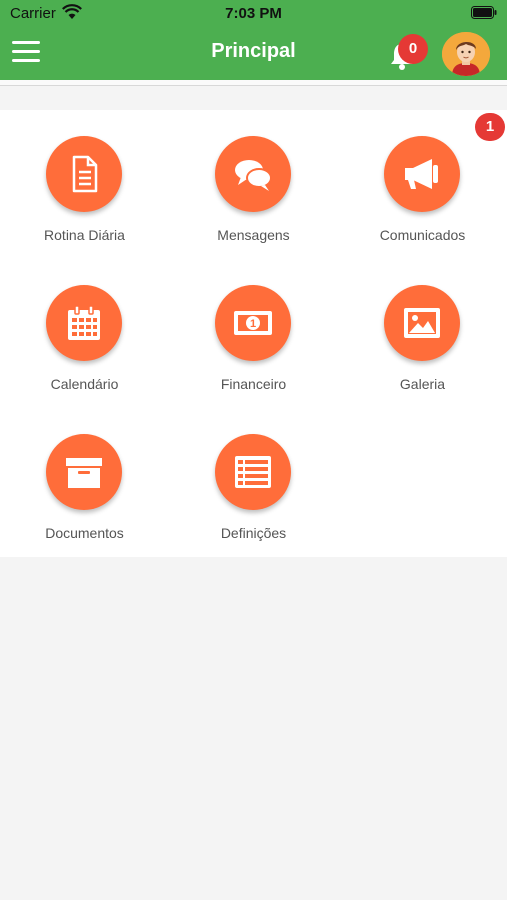 This screenshot has height=900, width=507. I want to click on image-icon, so click(422, 323).